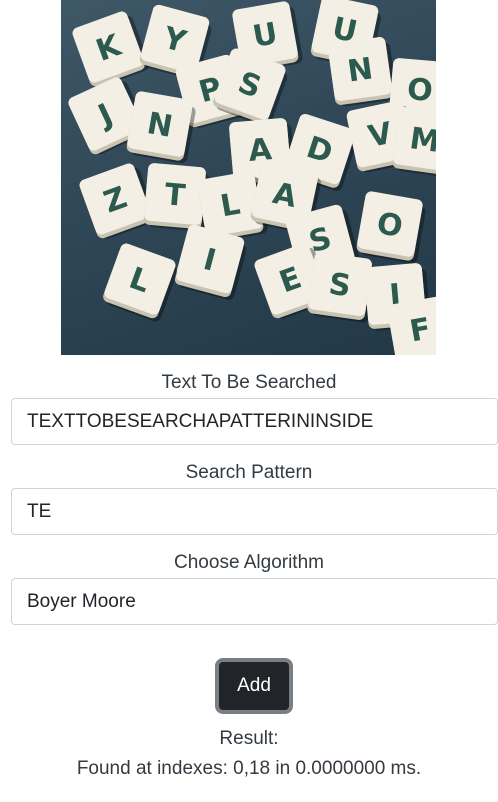  I want to click on tile-letter: N, so click(360, 70).